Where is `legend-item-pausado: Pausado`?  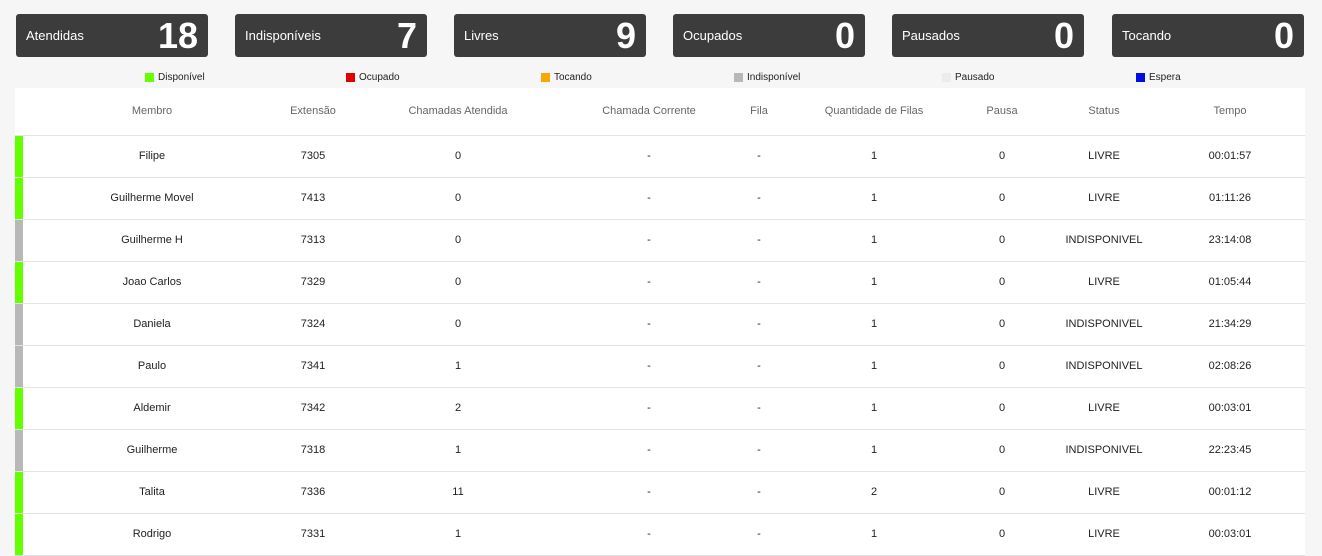
legend-item-pausado: Pausado is located at coordinates (968, 77).